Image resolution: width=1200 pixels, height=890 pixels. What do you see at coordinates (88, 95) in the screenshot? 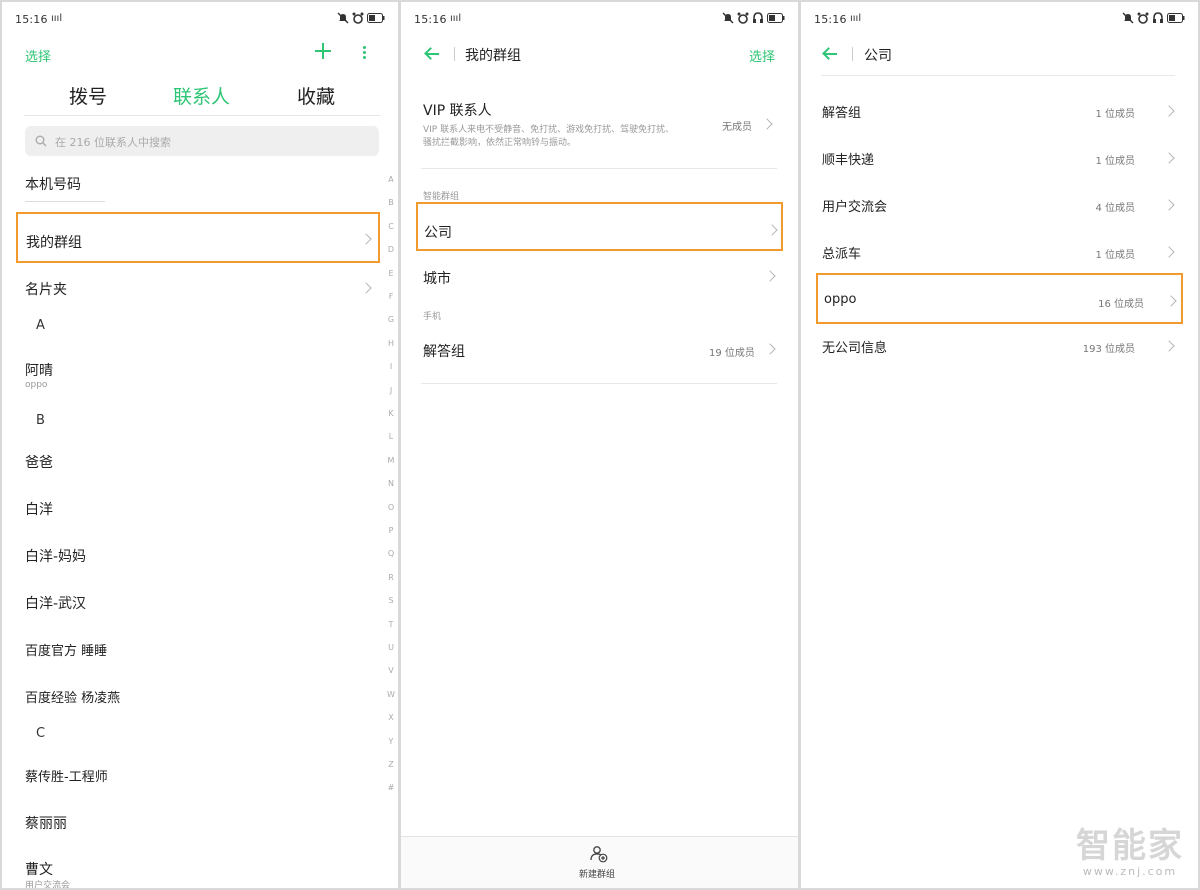
I see `tab-dial: 拨号` at bounding box center [88, 95].